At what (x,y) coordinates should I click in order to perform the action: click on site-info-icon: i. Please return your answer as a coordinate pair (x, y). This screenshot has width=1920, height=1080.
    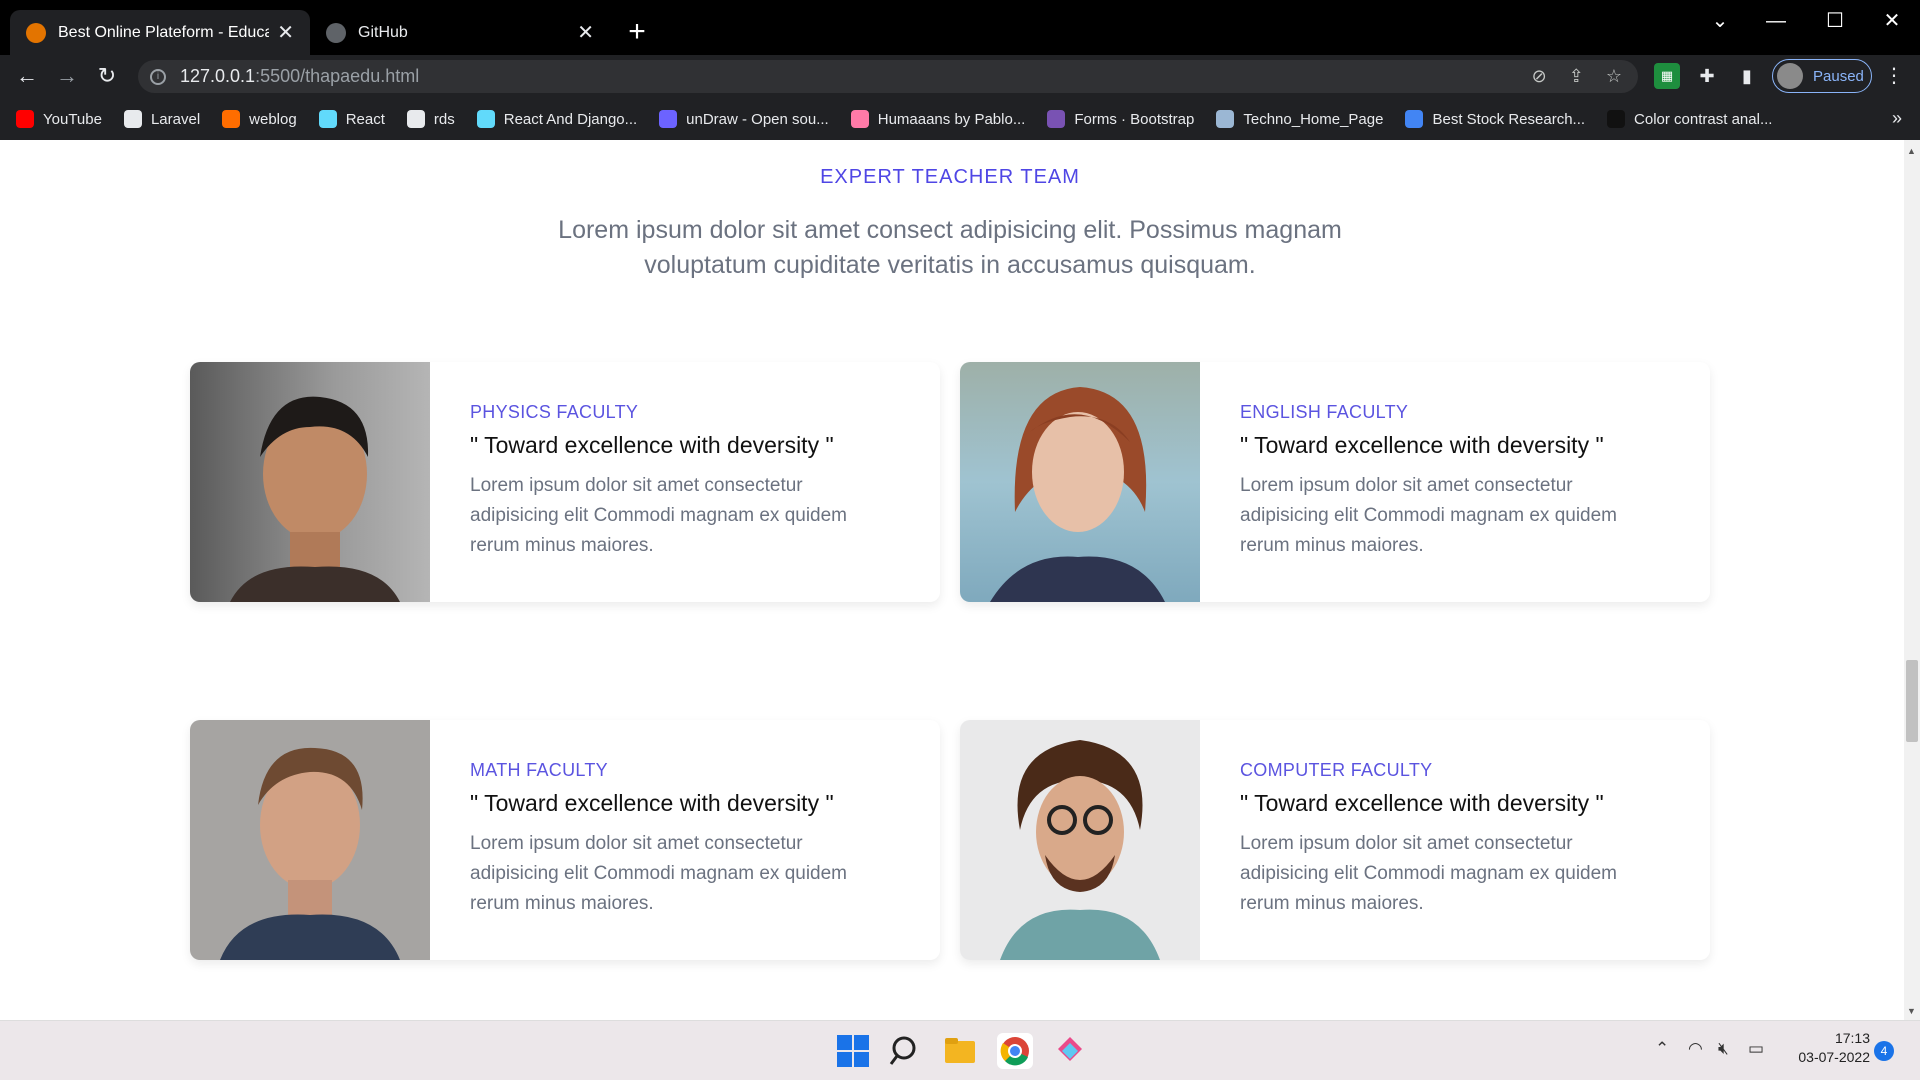
    Looking at the image, I should click on (158, 76).